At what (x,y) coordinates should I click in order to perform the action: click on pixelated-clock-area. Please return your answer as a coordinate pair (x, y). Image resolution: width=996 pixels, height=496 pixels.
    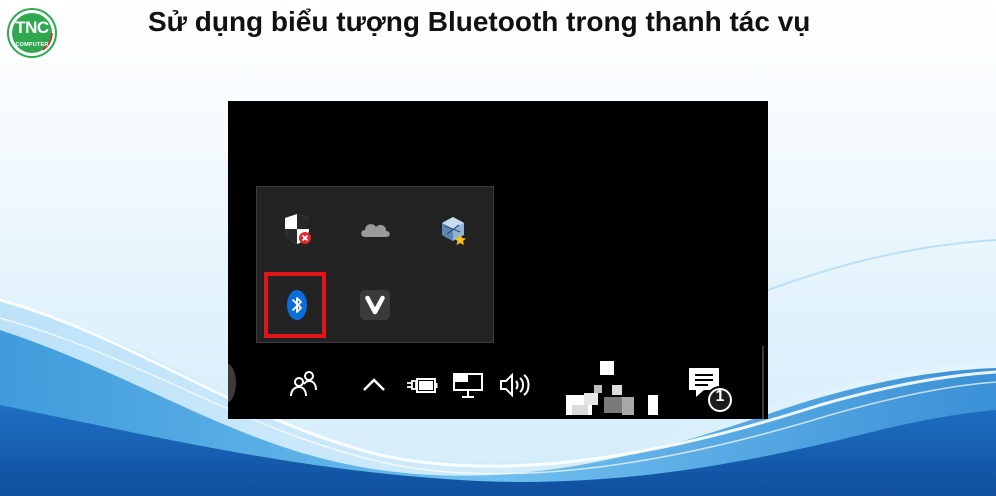
    Looking at the image, I should click on (614, 387).